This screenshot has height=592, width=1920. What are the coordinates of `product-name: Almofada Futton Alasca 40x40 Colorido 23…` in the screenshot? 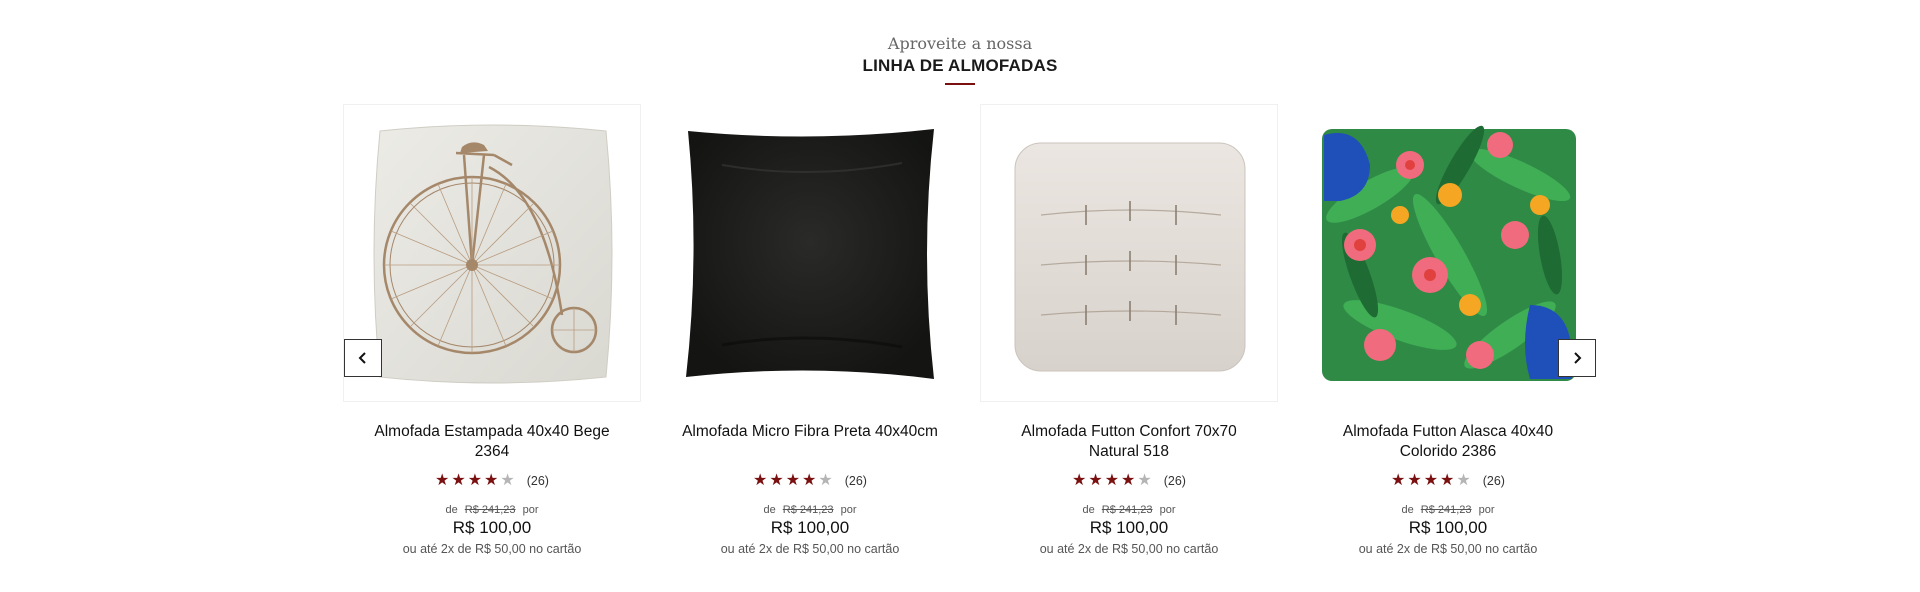 It's located at (1448, 443).